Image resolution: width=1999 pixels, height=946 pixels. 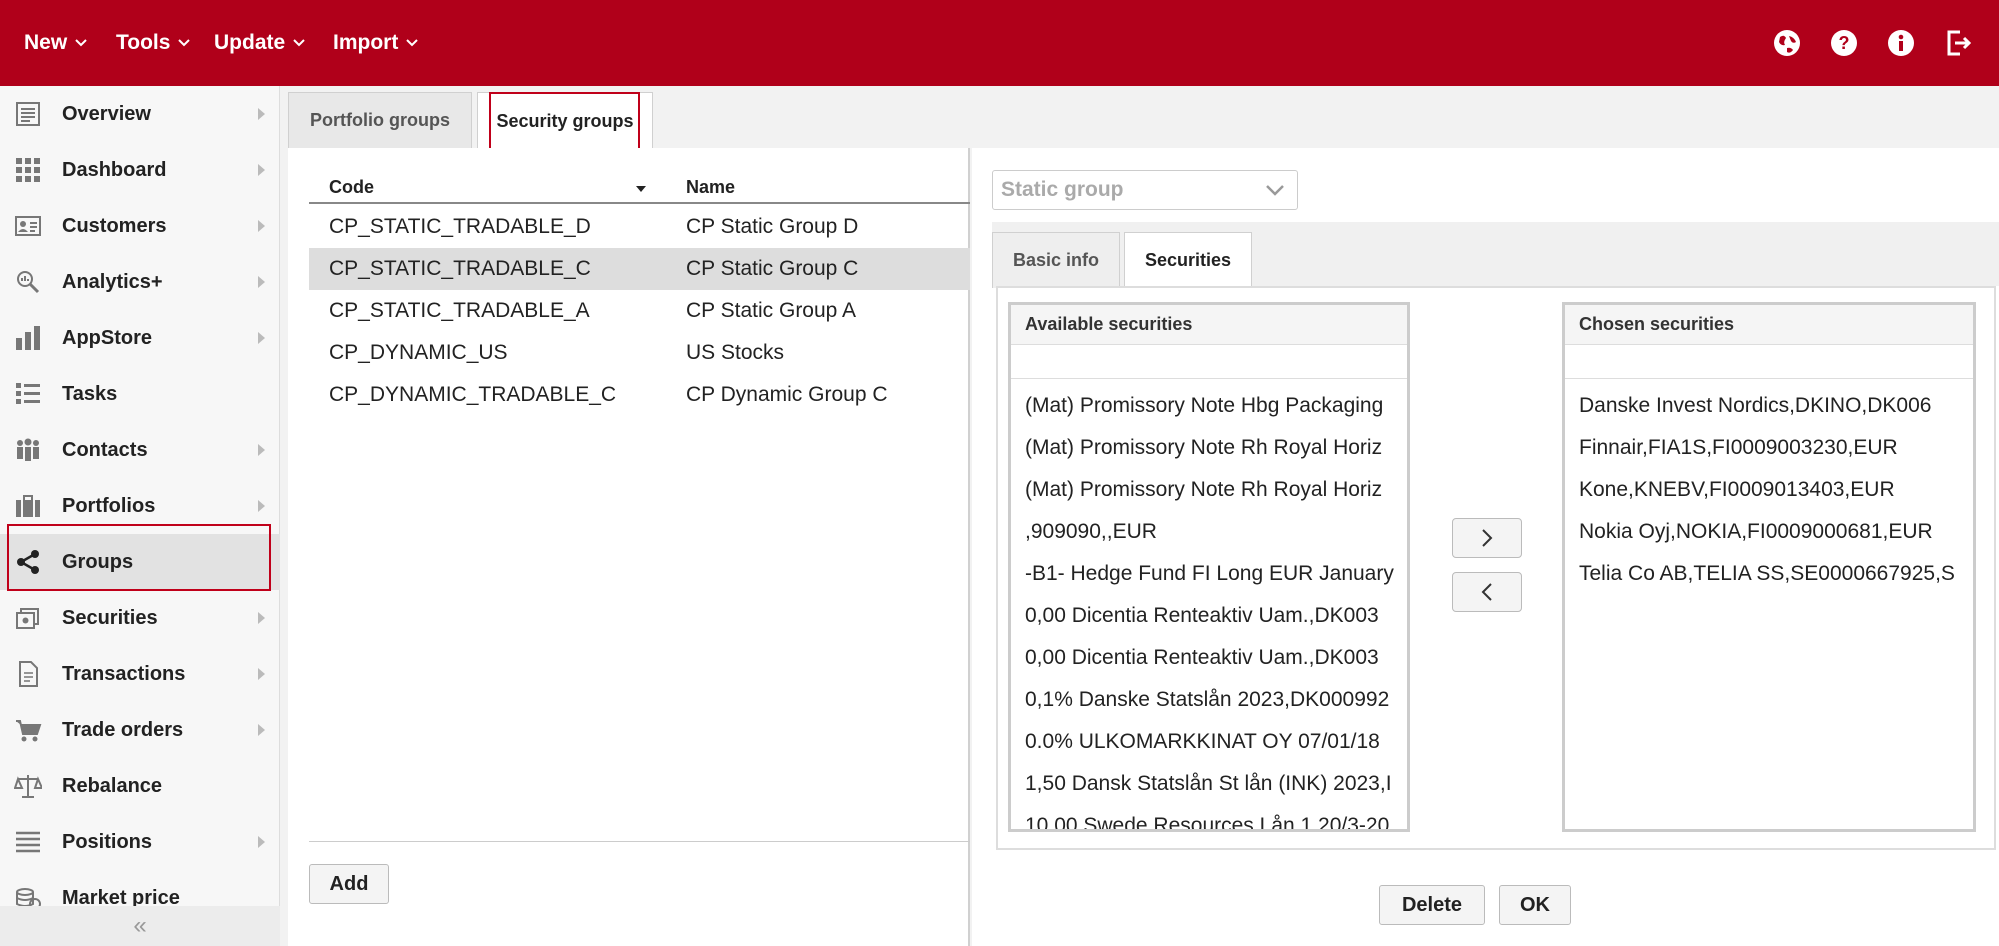 I want to click on menu-update: Update, so click(x=259, y=43).